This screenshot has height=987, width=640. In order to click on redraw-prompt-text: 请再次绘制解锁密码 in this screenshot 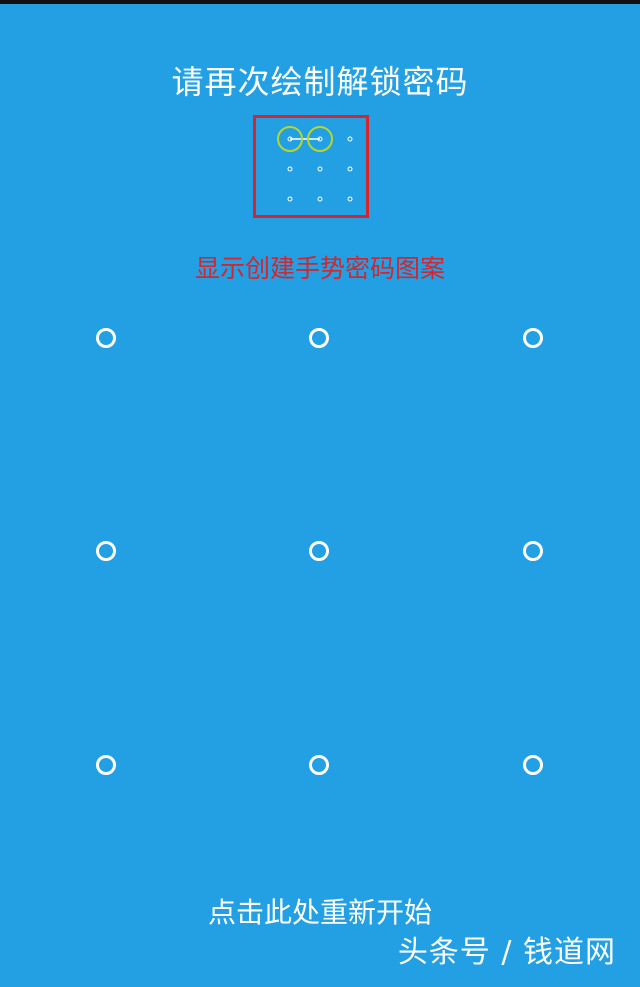, I will do `click(320, 82)`.